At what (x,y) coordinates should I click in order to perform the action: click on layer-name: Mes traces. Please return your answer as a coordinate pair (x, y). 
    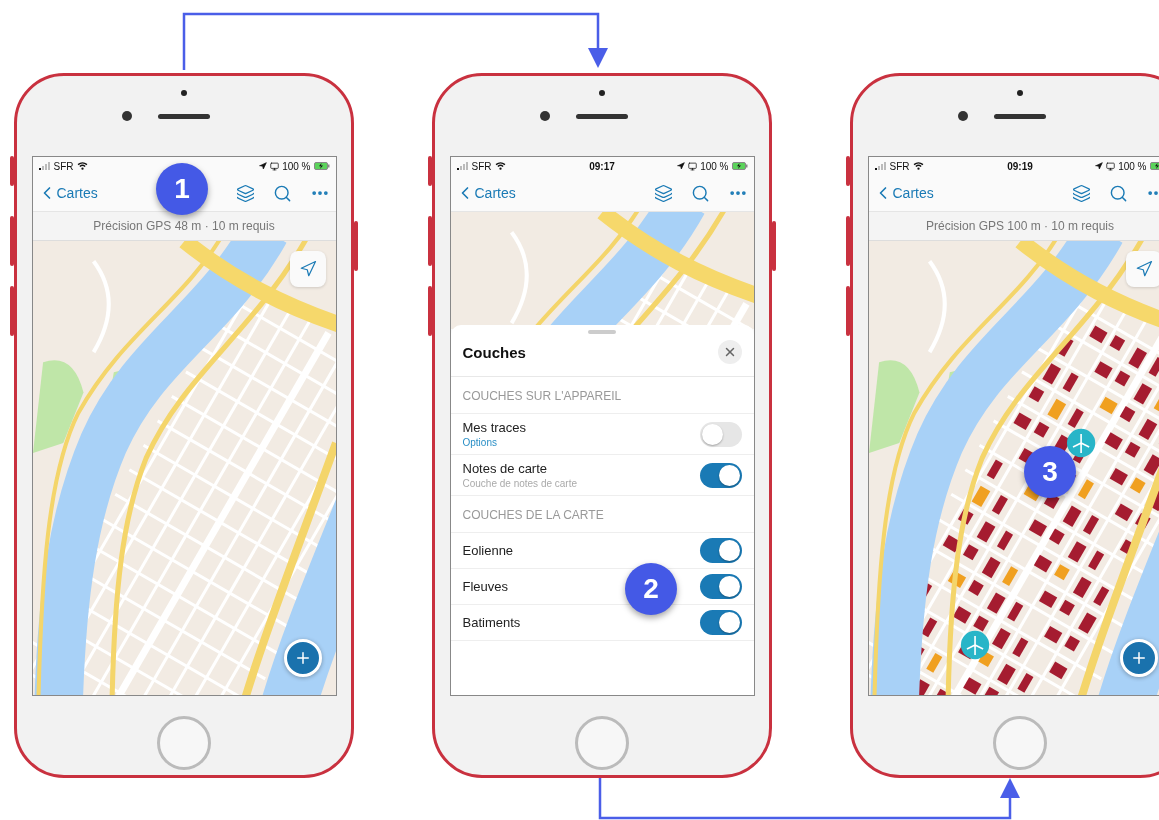
    Looking at the image, I should click on (494, 427).